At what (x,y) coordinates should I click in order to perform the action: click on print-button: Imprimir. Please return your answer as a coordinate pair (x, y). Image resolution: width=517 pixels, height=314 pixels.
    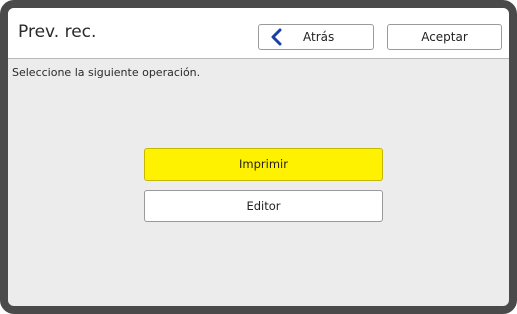
    Looking at the image, I should click on (263, 164).